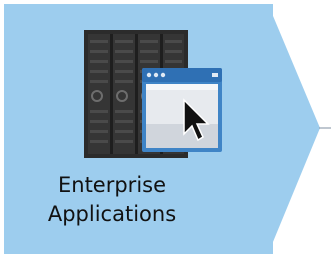 The width and height of the screenshot is (331, 256). Describe the element at coordinates (112, 185) in the screenshot. I see `node-label-line-1: Enterprise` at that location.